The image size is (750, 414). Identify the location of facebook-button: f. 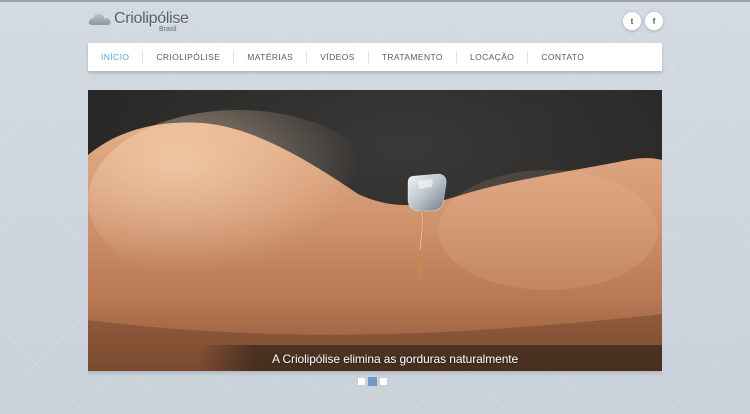
(654, 21).